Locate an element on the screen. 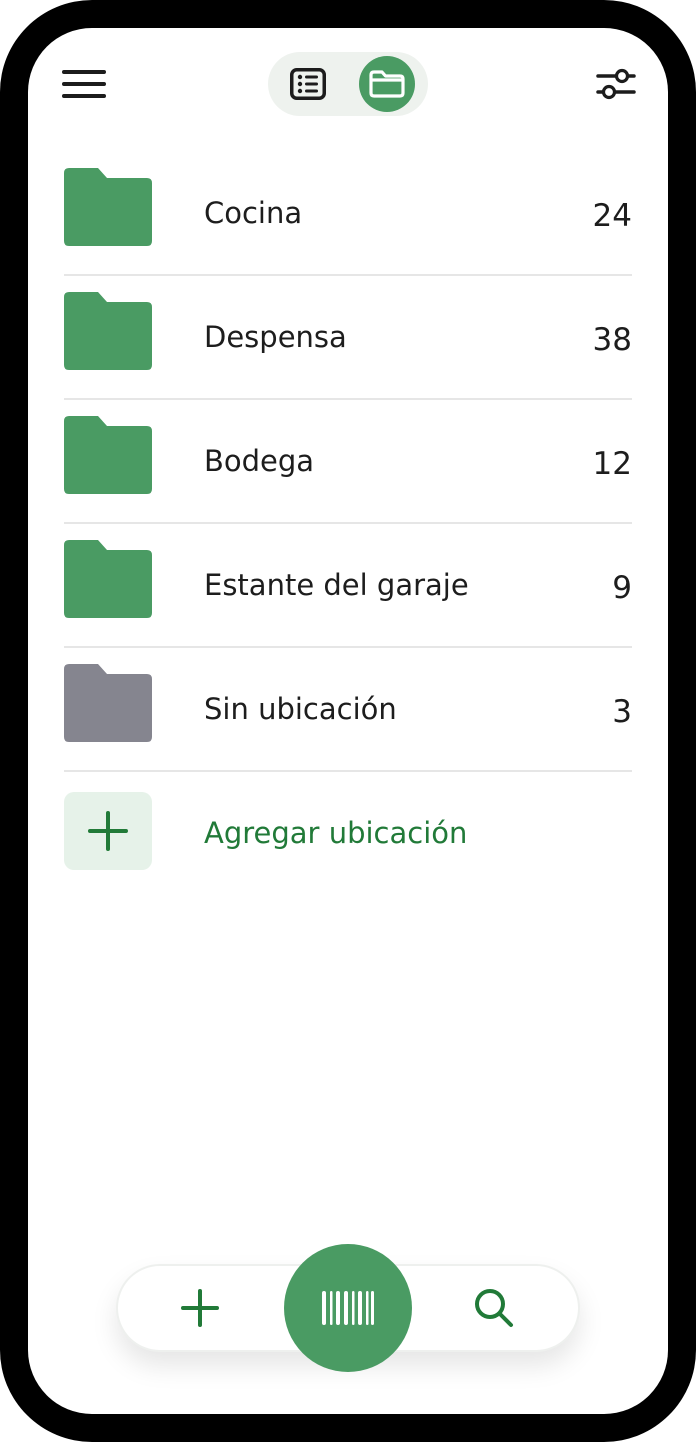 Image resolution: width=696 pixels, height=1442 pixels. sliders-filter-icon is located at coordinates (616, 84).